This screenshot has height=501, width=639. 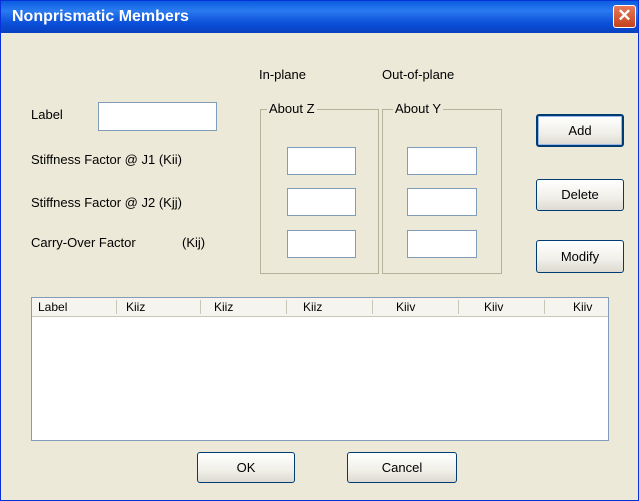 I want to click on in-plane-header: In-plane, so click(x=282, y=74).